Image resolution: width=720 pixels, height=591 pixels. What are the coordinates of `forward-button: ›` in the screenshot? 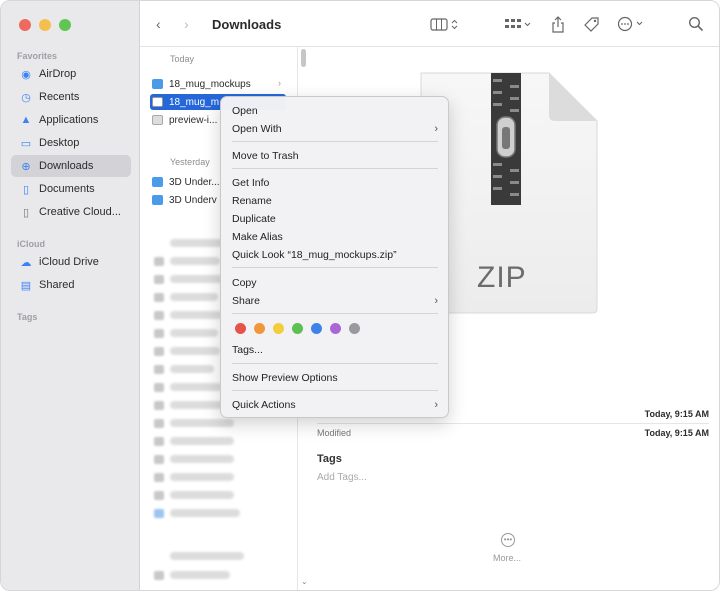 It's located at (186, 24).